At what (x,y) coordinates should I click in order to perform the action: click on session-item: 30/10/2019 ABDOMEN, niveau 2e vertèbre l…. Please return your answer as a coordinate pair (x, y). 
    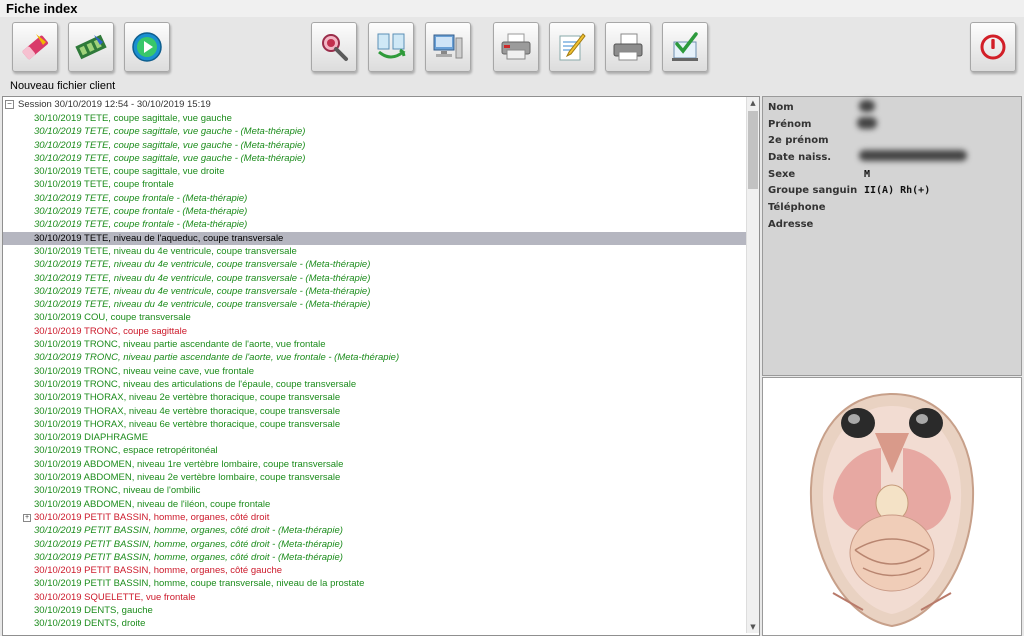
    Looking at the image, I should click on (374, 477).